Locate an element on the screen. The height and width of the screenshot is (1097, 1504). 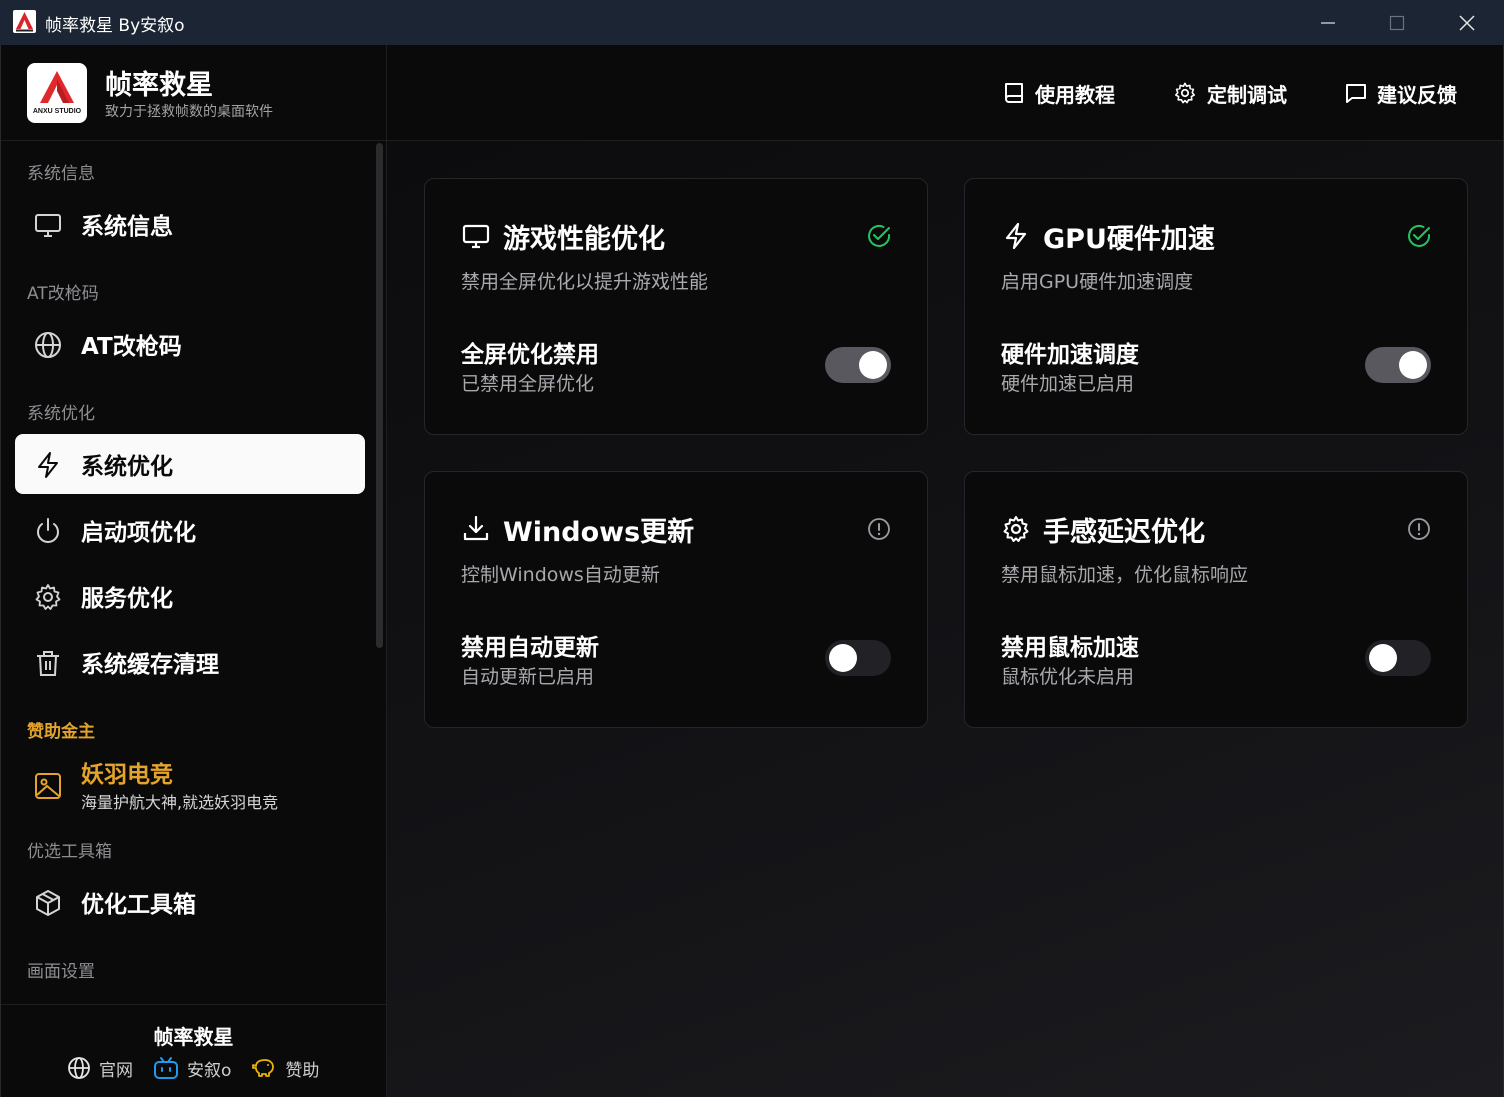
feedback-button: 建议反馈 is located at coordinates (1401, 93).